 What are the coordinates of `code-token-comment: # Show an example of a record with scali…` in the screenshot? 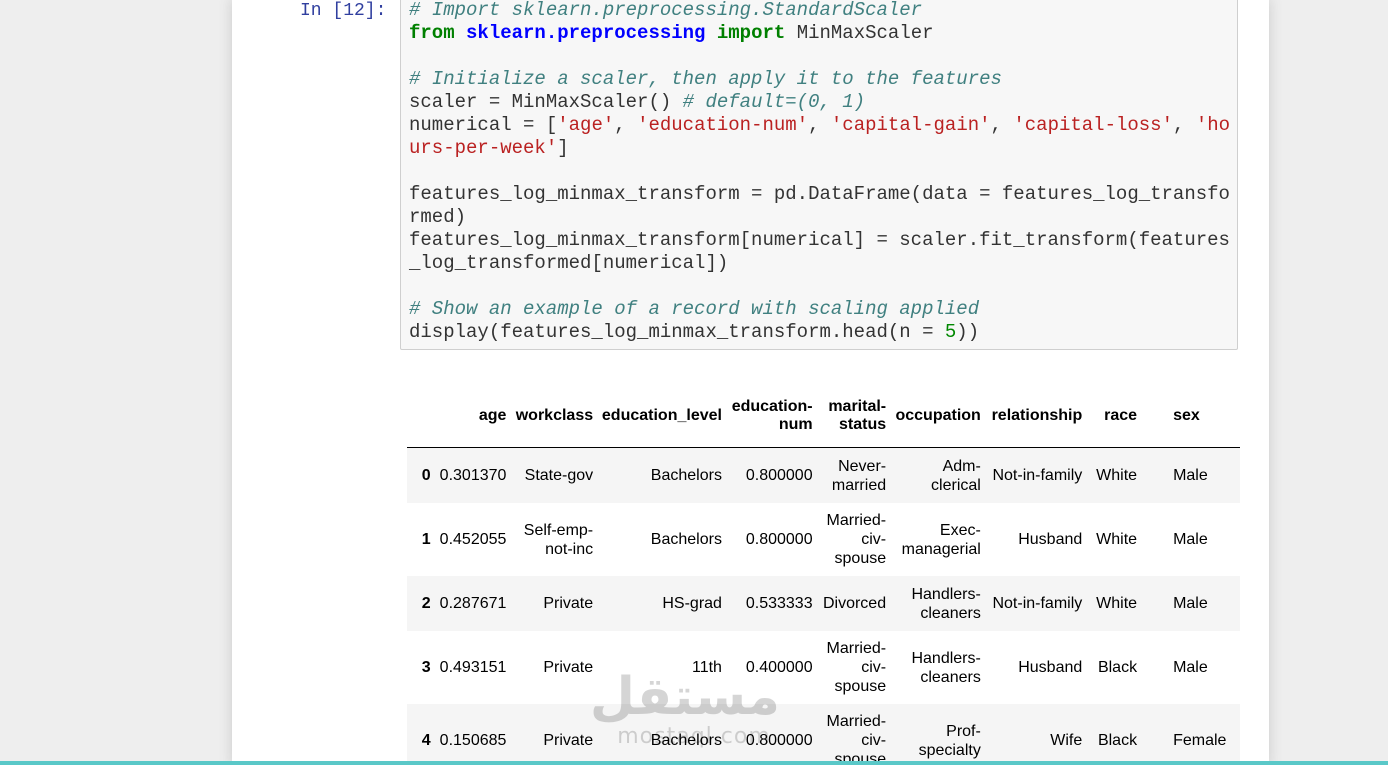 It's located at (694, 309).